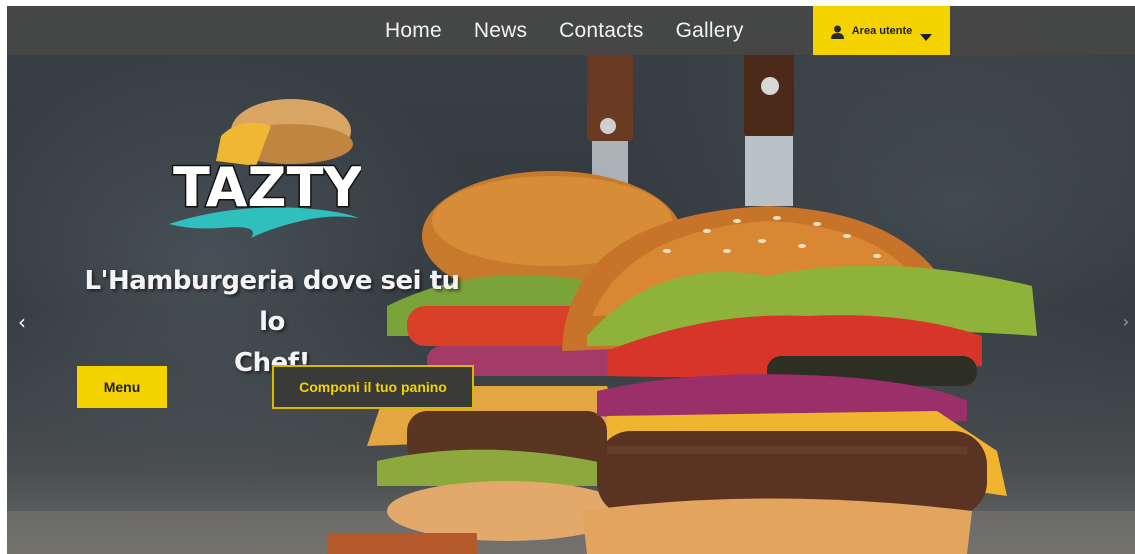  I want to click on user-area-label: Area utente, so click(882, 30).